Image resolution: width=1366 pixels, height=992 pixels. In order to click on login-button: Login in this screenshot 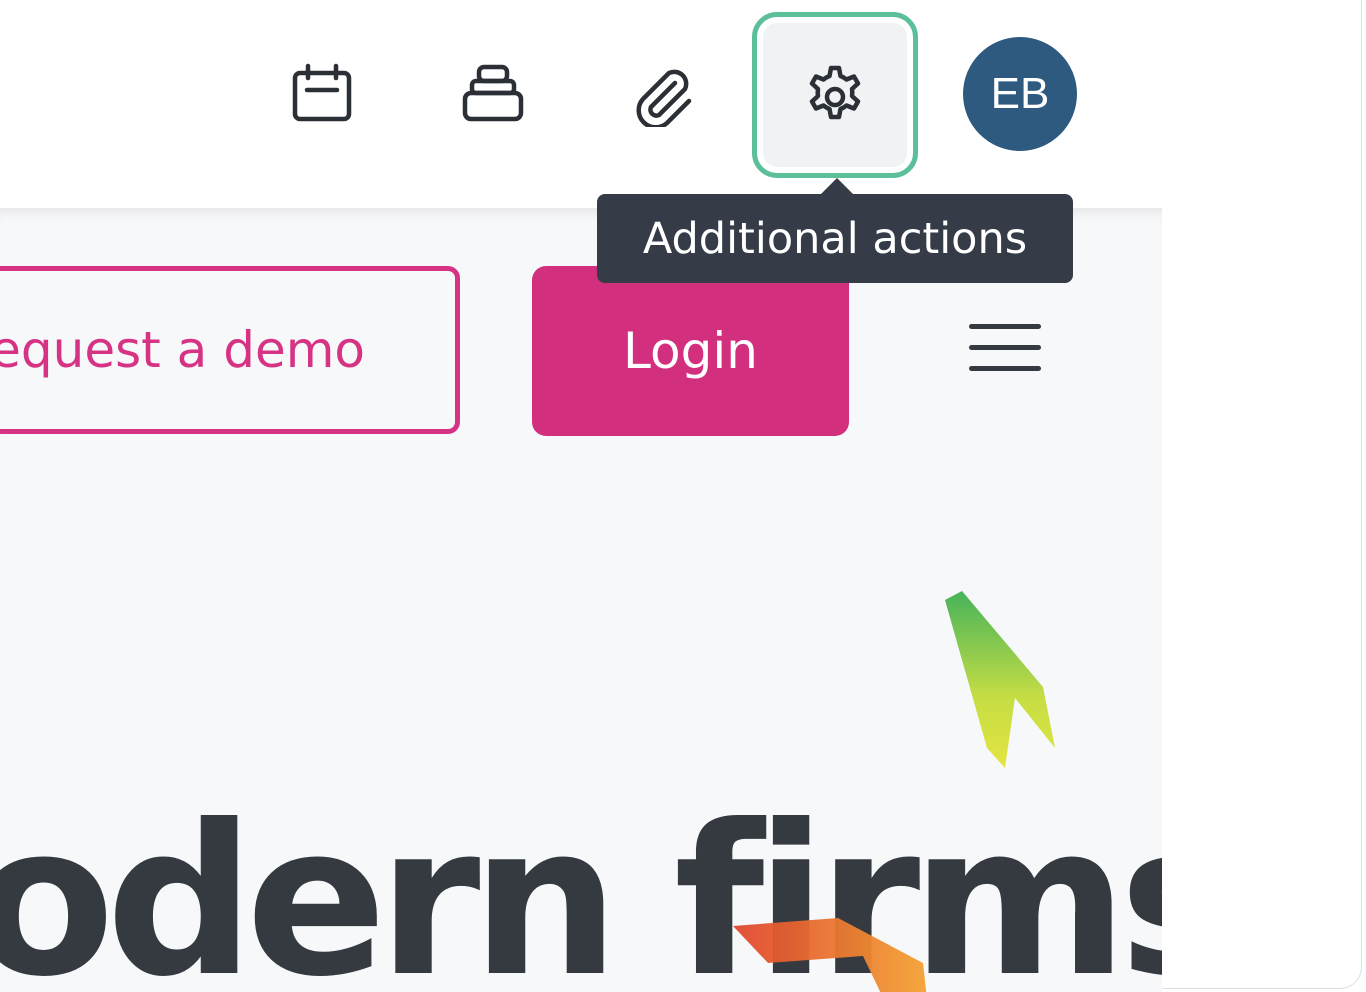, I will do `click(690, 351)`.